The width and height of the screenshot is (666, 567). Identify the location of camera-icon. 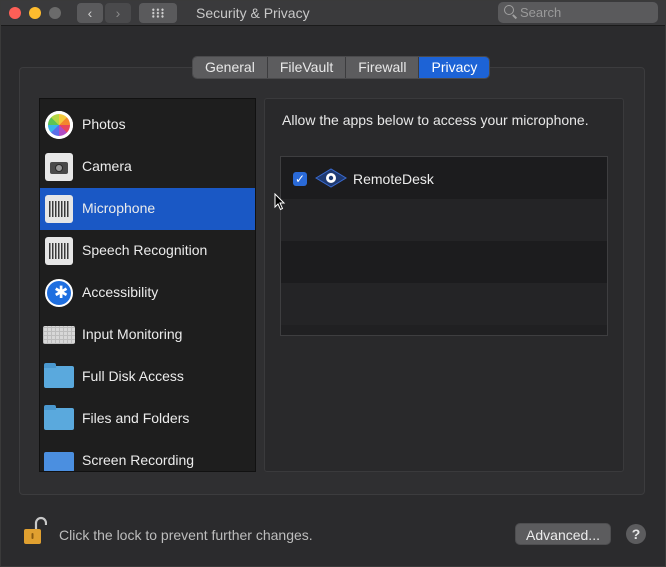
(59, 167).